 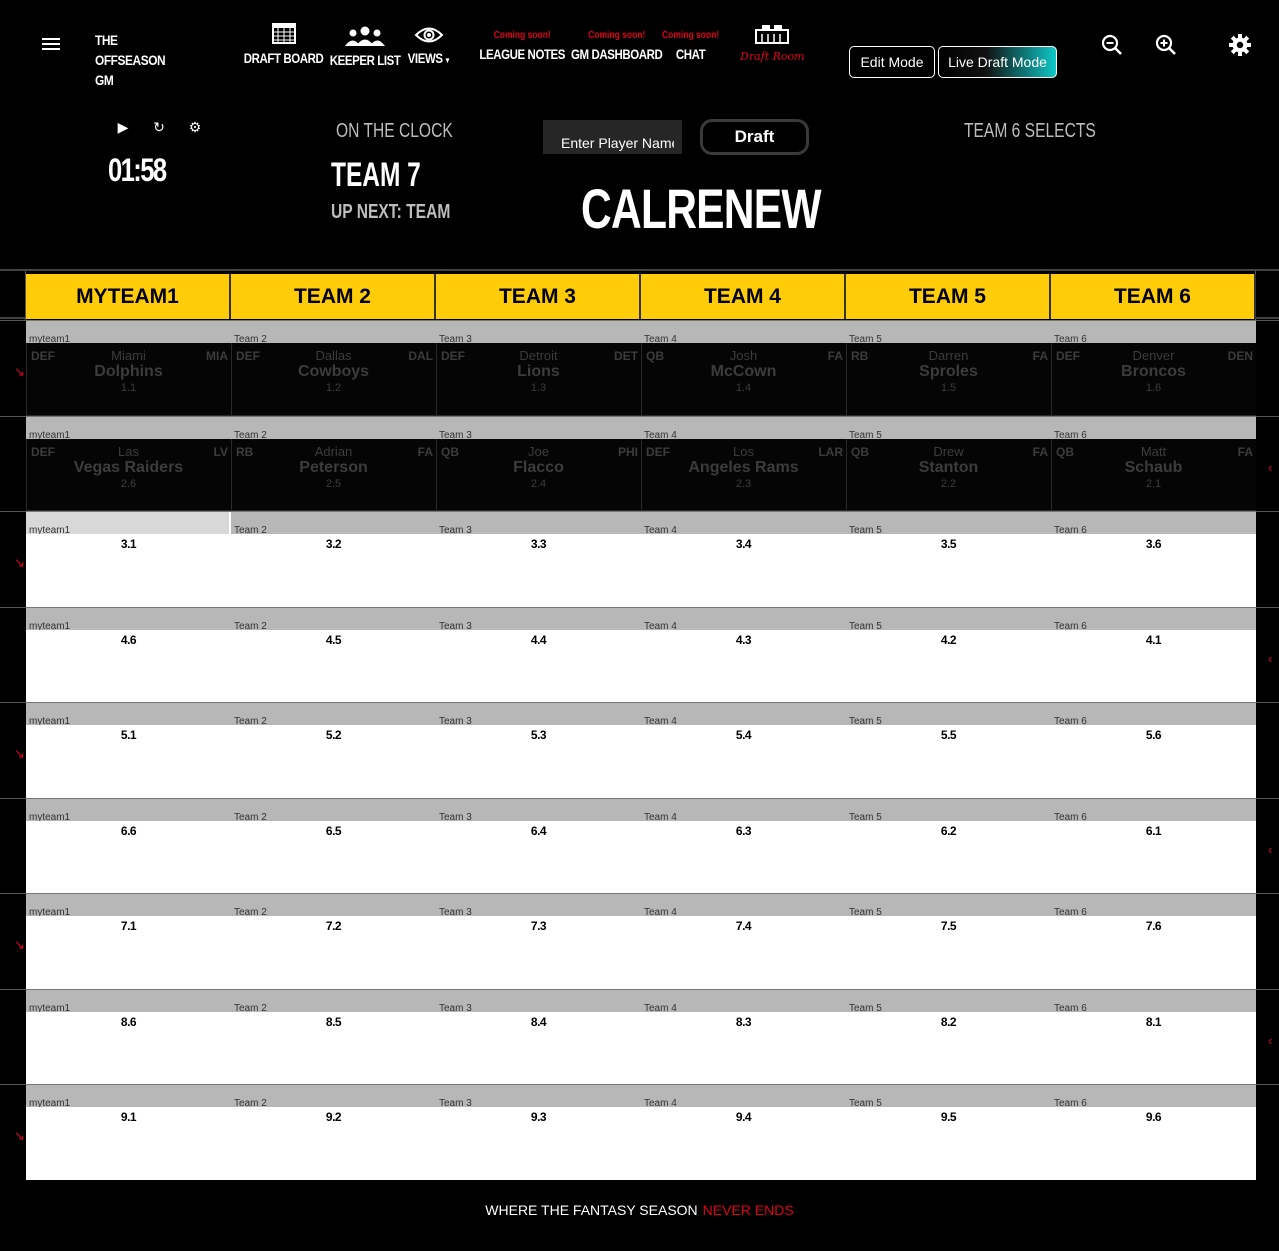 I want to click on pick-cell: Team 6 DEF DEN Denver Broncos 1.6, so click(x=1153, y=368).